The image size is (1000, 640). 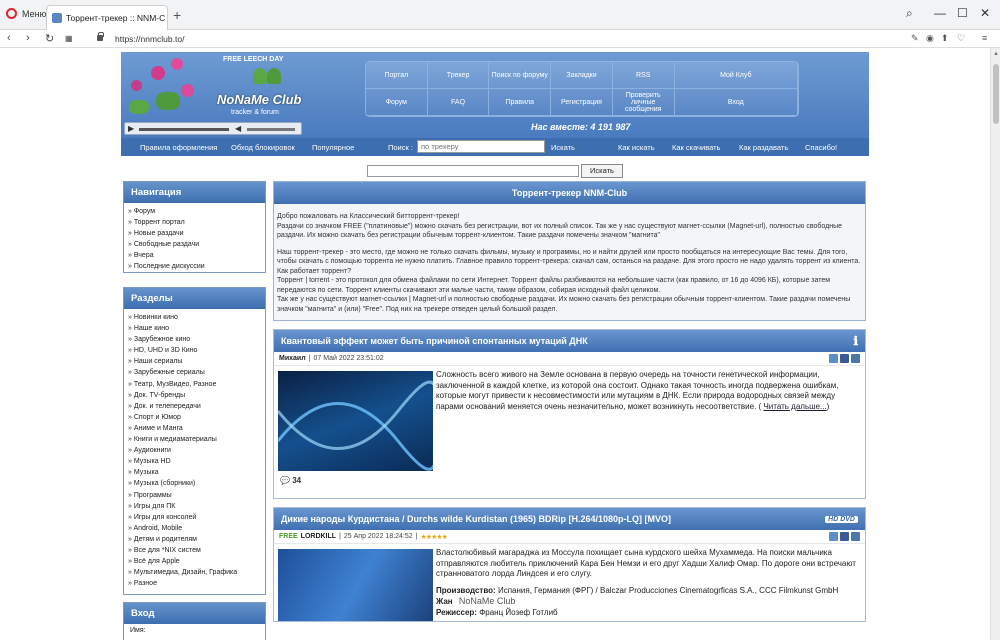 What do you see at coordinates (763, 147) in the screenshot?
I see `subnav-how-upload: Как раздавать` at bounding box center [763, 147].